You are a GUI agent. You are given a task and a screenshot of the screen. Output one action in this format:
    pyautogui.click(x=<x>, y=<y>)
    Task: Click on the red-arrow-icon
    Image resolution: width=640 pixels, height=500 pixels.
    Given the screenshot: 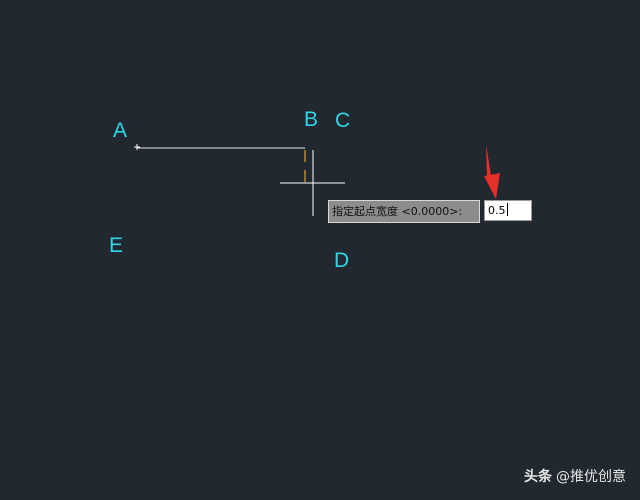 What is the action you would take?
    pyautogui.click(x=492, y=171)
    